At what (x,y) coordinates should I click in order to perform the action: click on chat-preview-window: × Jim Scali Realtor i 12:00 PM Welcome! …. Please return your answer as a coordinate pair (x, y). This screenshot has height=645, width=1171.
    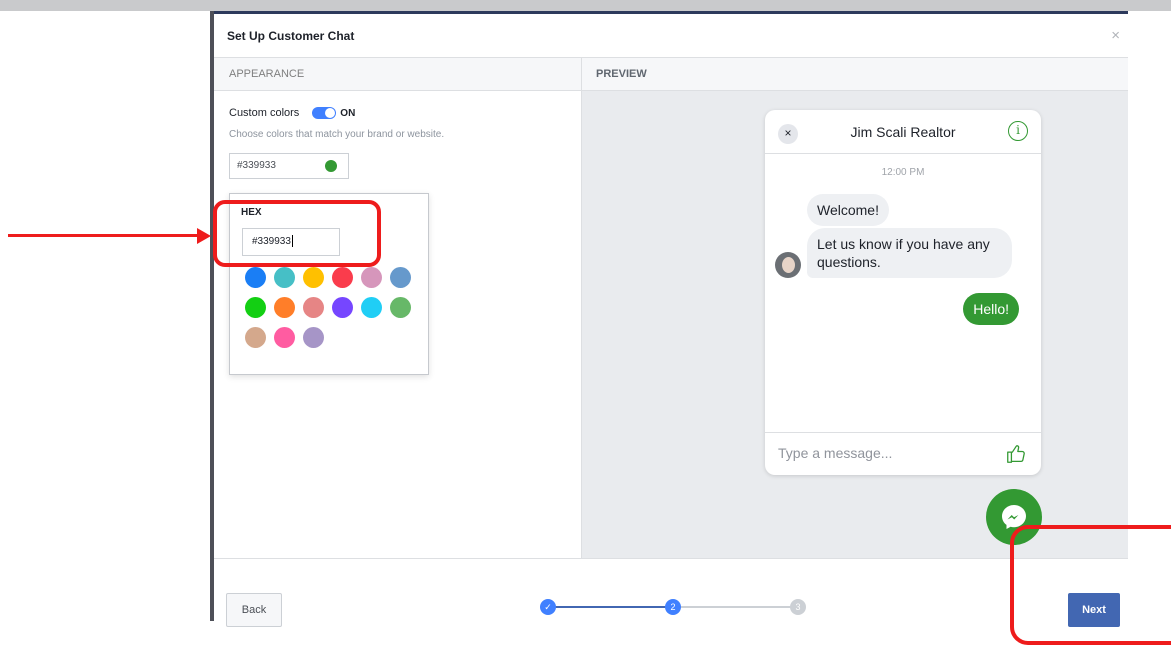
    Looking at the image, I should click on (903, 292).